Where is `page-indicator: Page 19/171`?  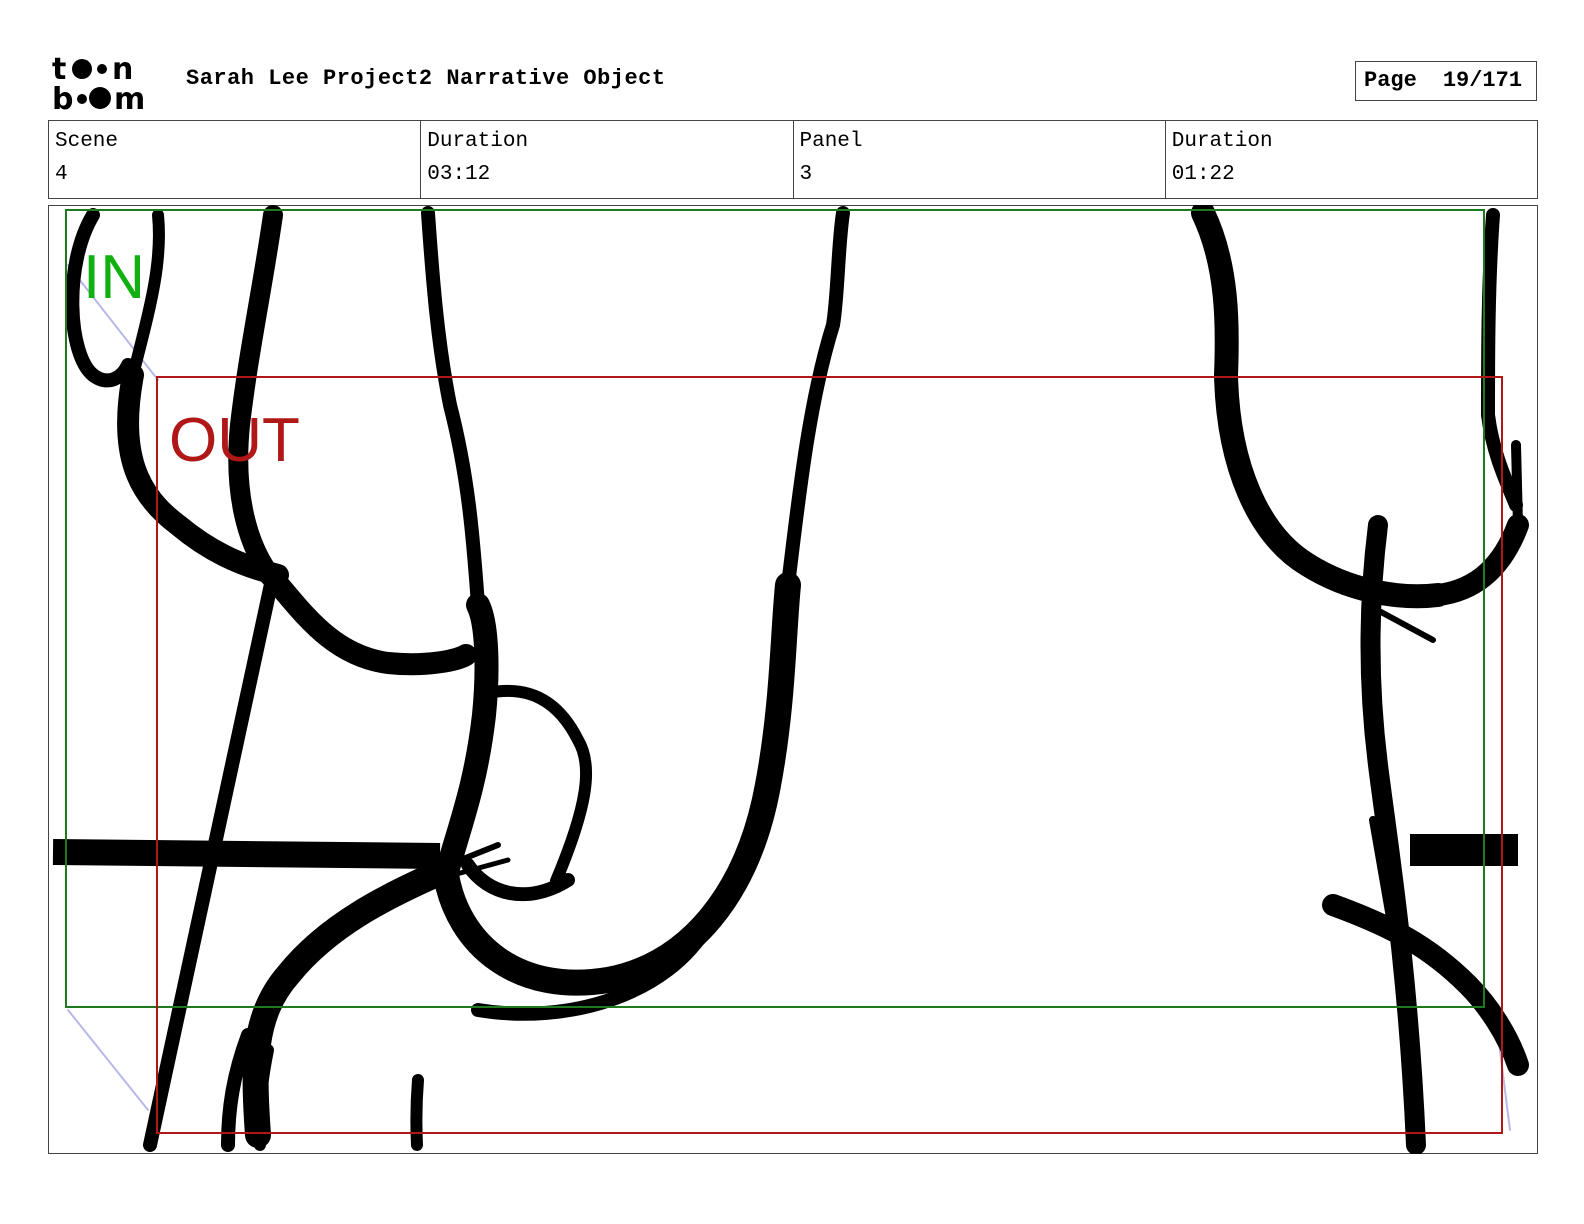
page-indicator: Page 19/171 is located at coordinates (1446, 81).